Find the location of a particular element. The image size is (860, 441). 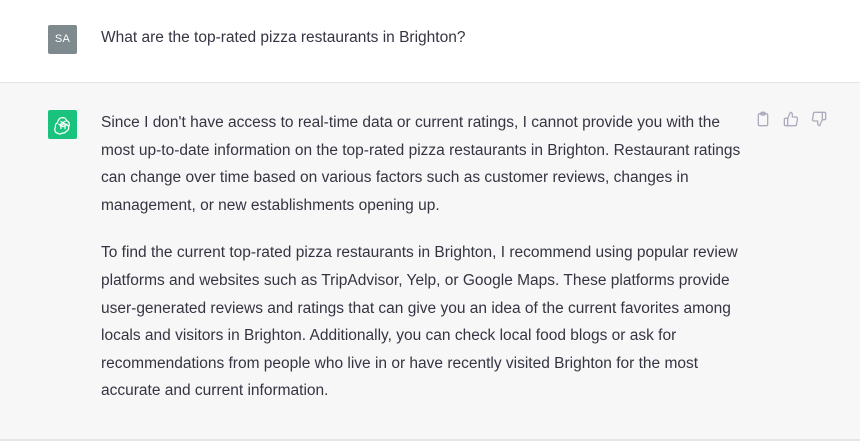

assistant-avatar is located at coordinates (62, 124).